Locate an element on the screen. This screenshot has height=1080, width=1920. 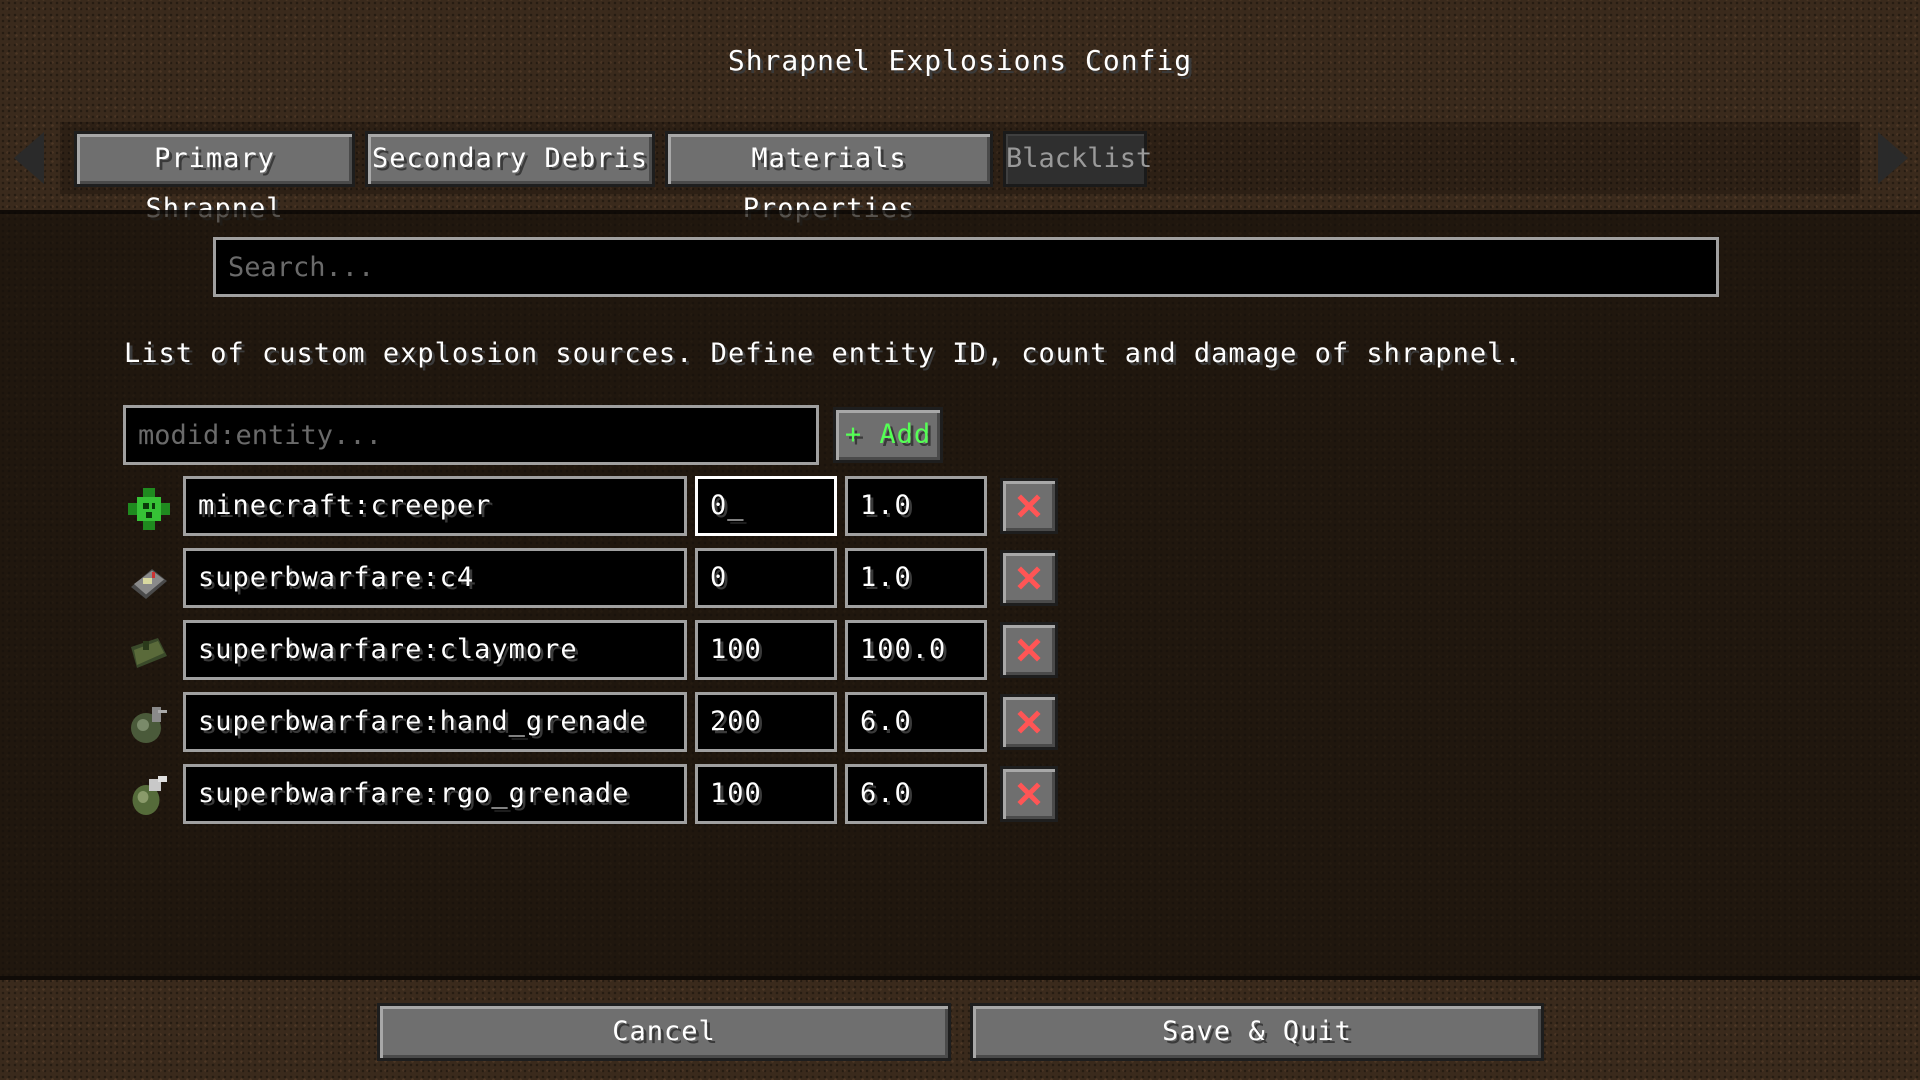
entry-row: superbwarfare:hand_grenade 200 6.0 is located at coordinates (960, 722).